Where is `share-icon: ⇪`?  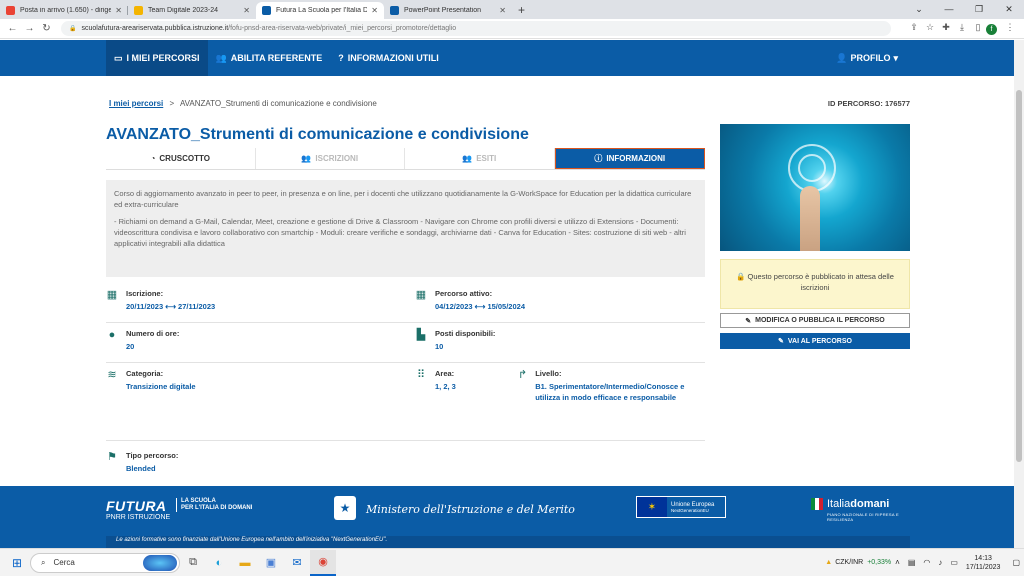 share-icon: ⇪ is located at coordinates (914, 28).